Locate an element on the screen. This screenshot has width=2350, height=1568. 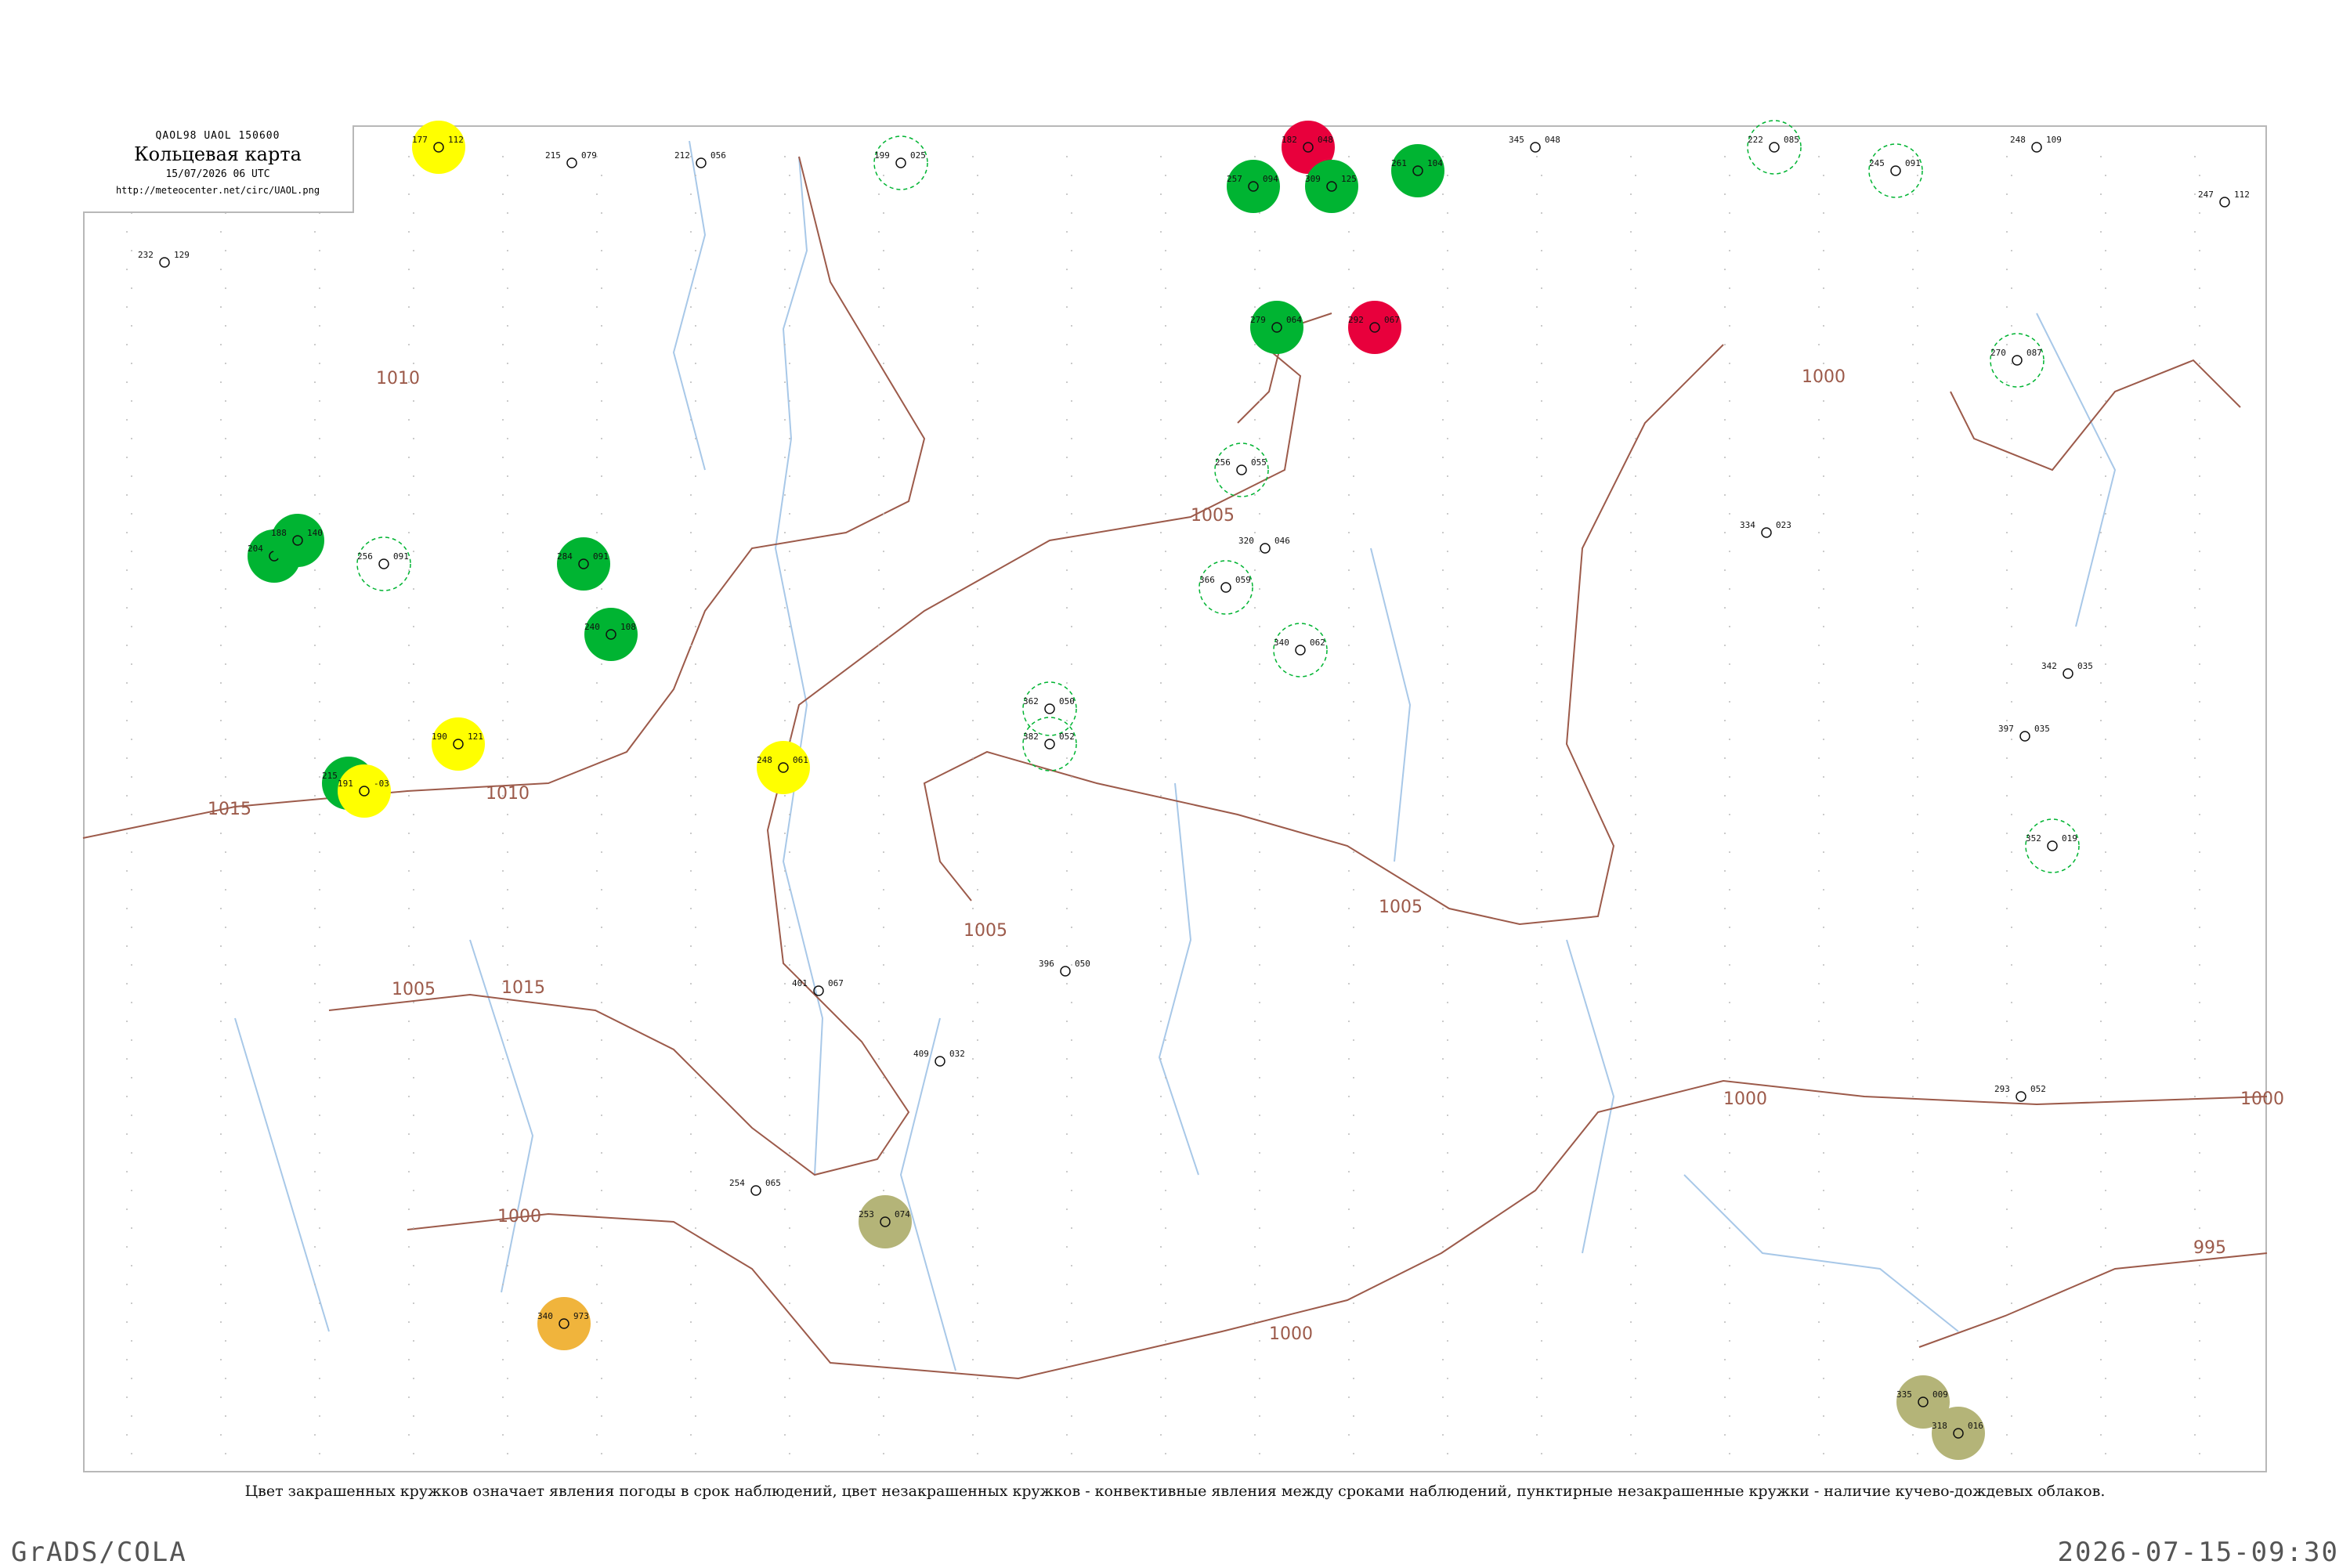
title-url: http://meteocenter.net/circ/UAOL.png is located at coordinates (217, 190).